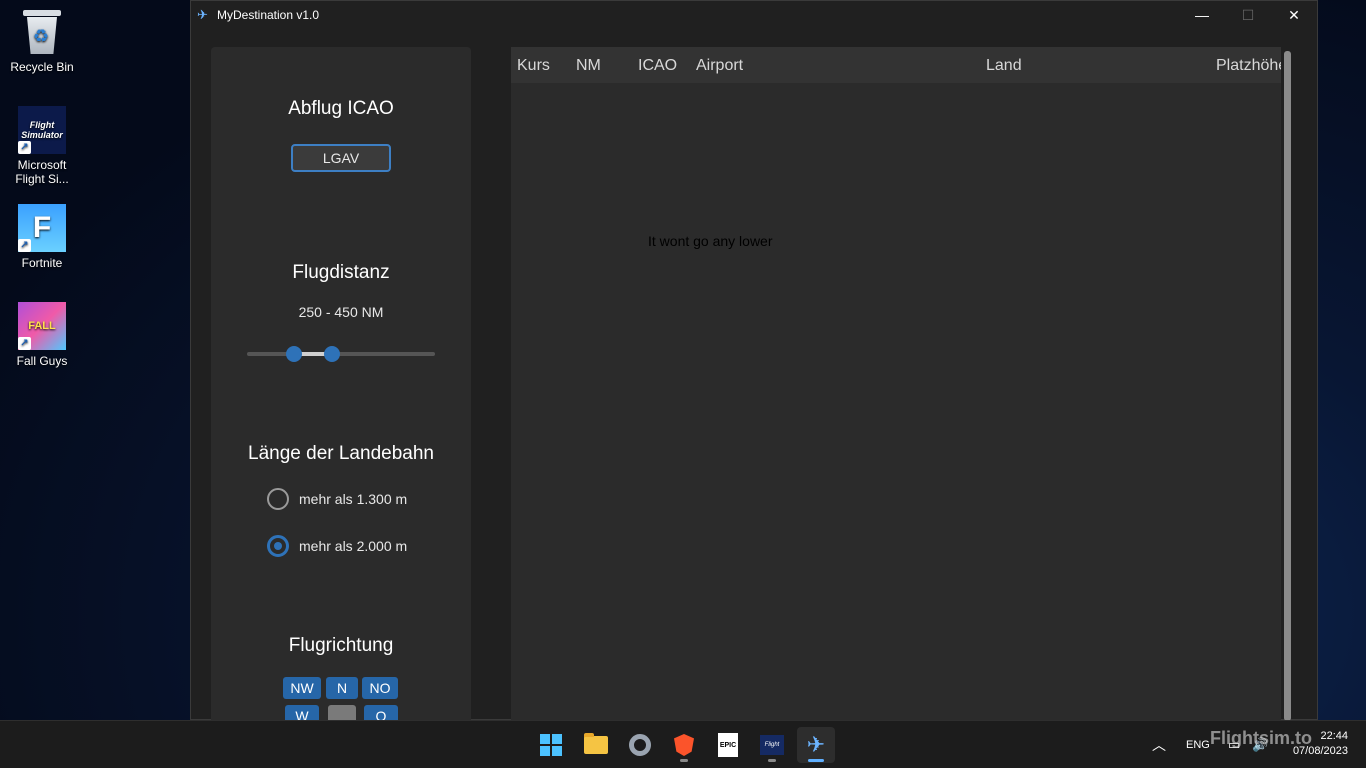 This screenshot has height=768, width=1366. What do you see at coordinates (294, 354) in the screenshot?
I see `distance-slider-min-thumb` at bounding box center [294, 354].